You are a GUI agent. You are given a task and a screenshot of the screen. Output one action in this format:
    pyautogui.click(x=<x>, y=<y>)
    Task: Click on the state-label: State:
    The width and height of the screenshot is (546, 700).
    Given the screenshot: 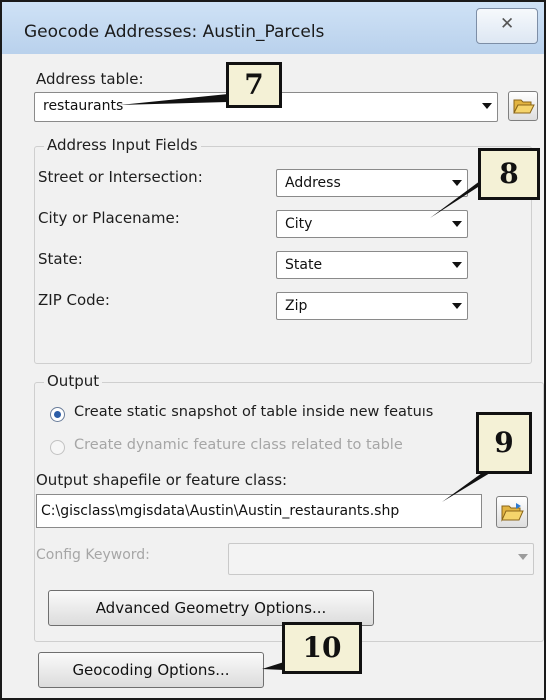 What is the action you would take?
    pyautogui.click(x=60, y=259)
    